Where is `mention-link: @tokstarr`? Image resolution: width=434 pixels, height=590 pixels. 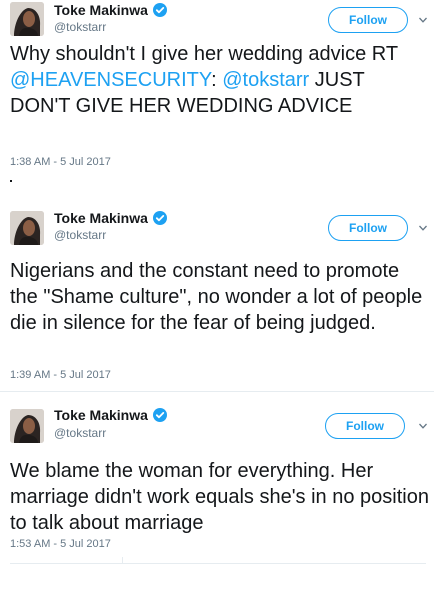 mention-link: @tokstarr is located at coordinates (265, 80).